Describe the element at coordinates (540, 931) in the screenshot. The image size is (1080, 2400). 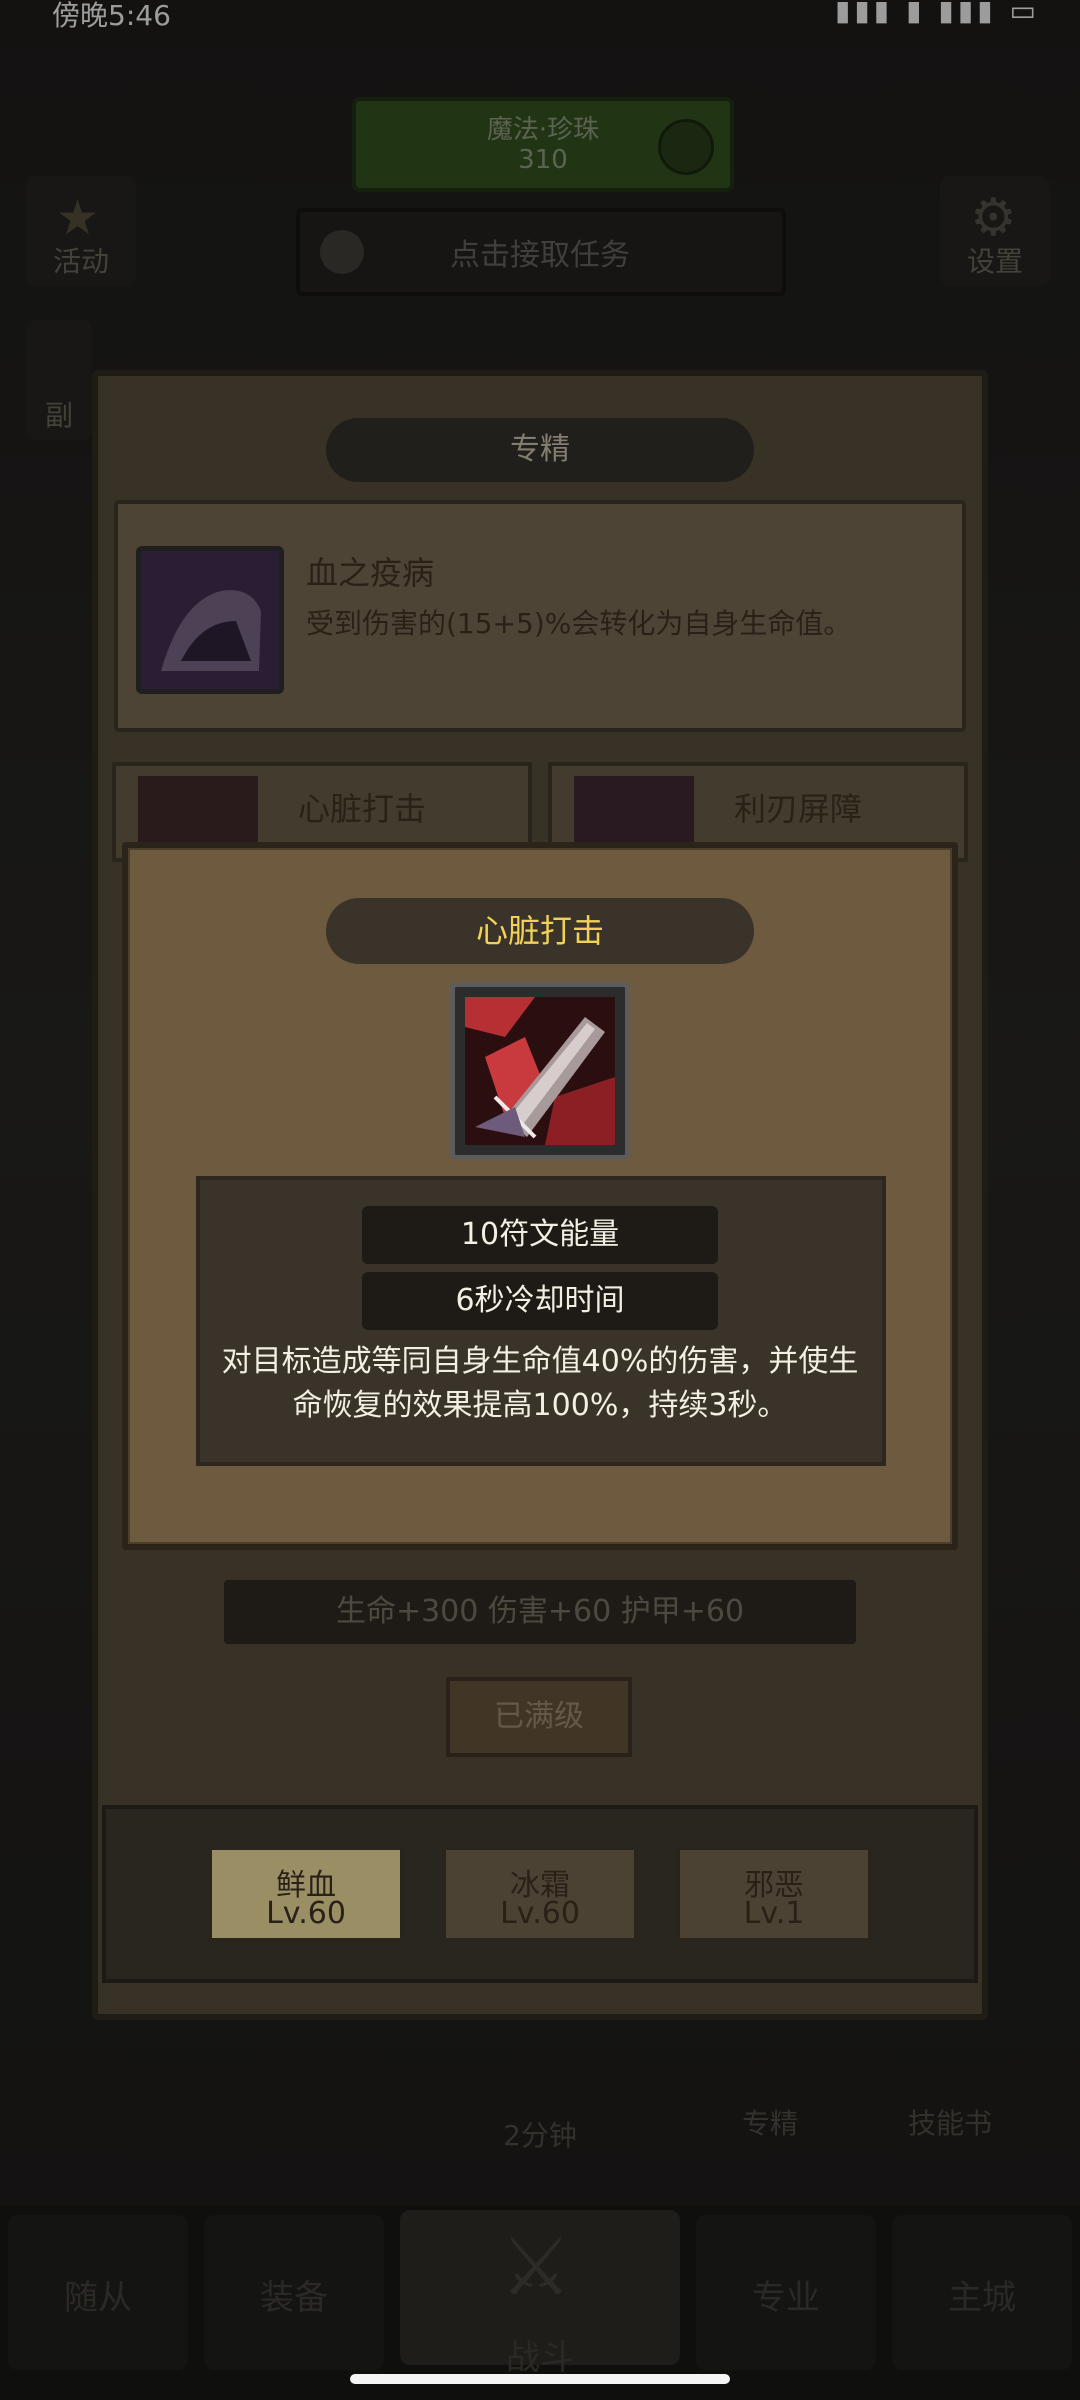
I see `popup-title: 心脏打击` at that location.